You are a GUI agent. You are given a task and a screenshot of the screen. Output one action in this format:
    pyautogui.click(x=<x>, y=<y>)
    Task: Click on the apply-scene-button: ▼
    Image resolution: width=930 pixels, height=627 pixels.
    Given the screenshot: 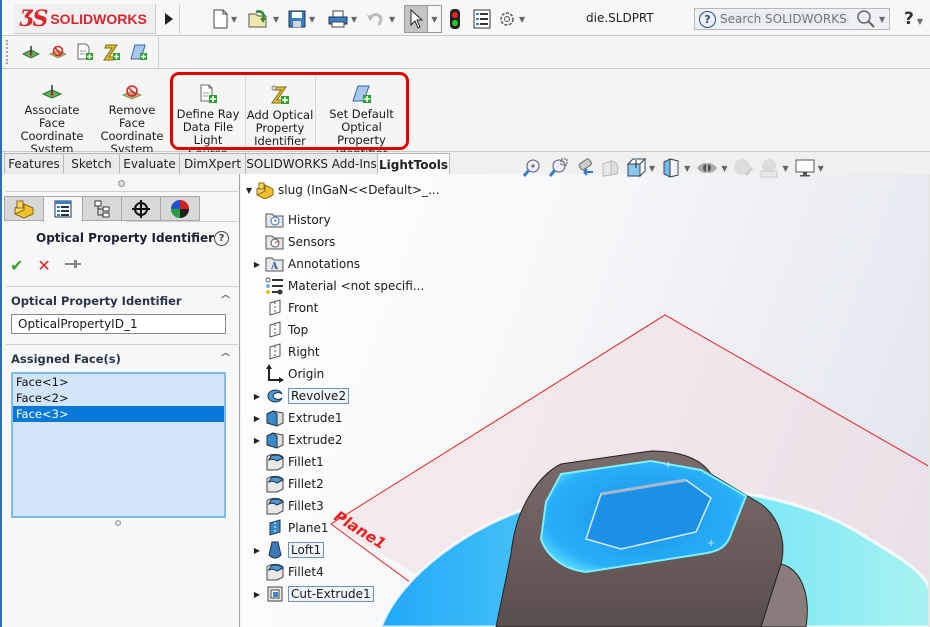 What is the action you would take?
    pyautogui.click(x=774, y=168)
    